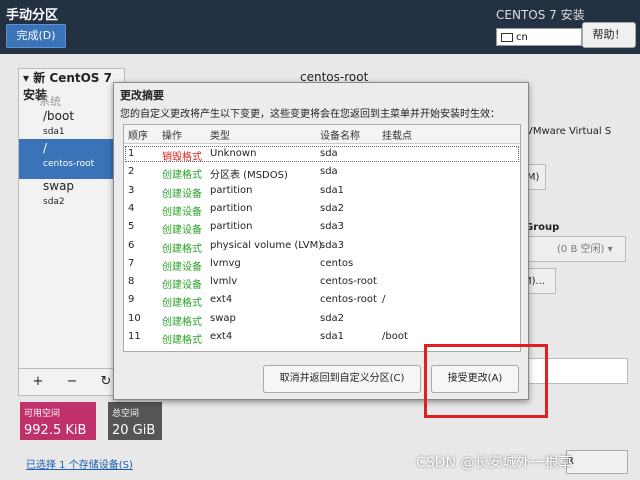 The height and width of the screenshot is (480, 640). What do you see at coordinates (172, 134) in the screenshot?
I see `column-header-action: 操作` at bounding box center [172, 134].